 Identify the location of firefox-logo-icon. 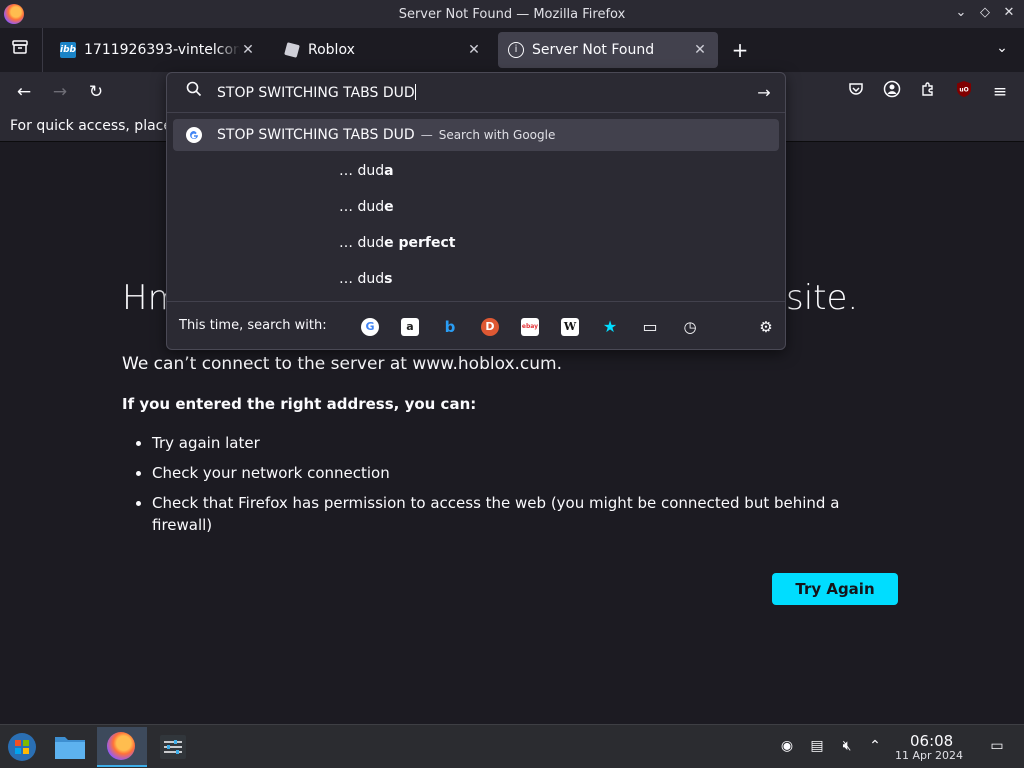
(14, 14).